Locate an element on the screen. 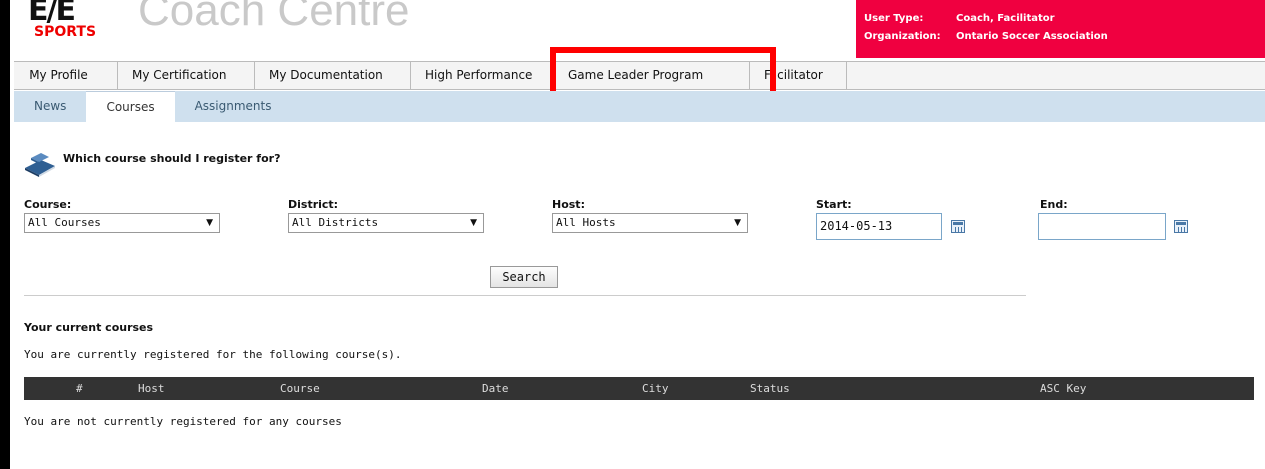 This screenshot has height=469, width=1265. logo-text: SPORTS is located at coordinates (65, 32).